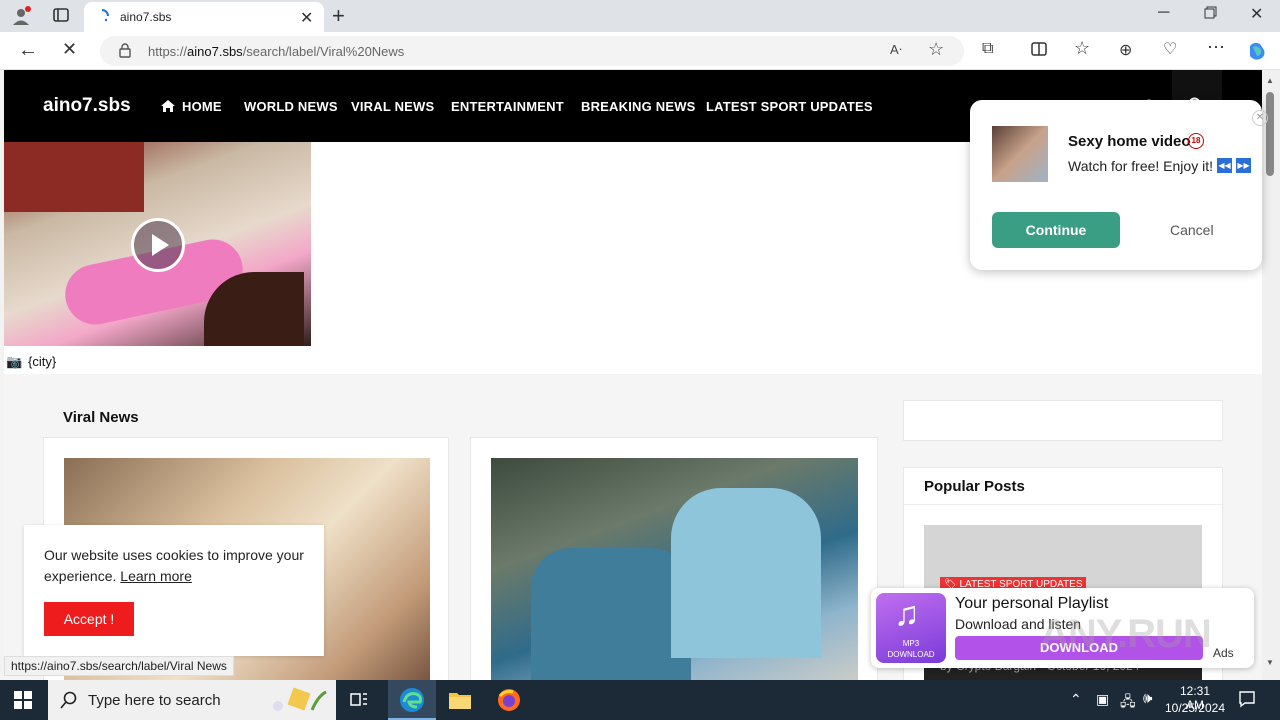  I want to click on close-window-icon: ✕, so click(1256, 14).